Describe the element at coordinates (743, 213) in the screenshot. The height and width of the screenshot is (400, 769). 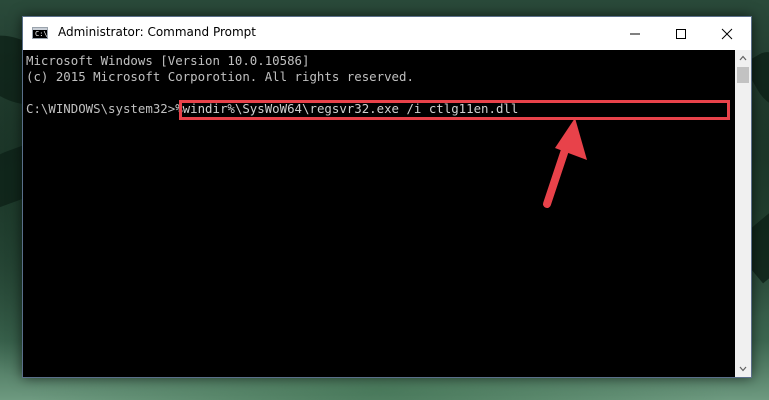
I see `vertical-scrollbar` at that location.